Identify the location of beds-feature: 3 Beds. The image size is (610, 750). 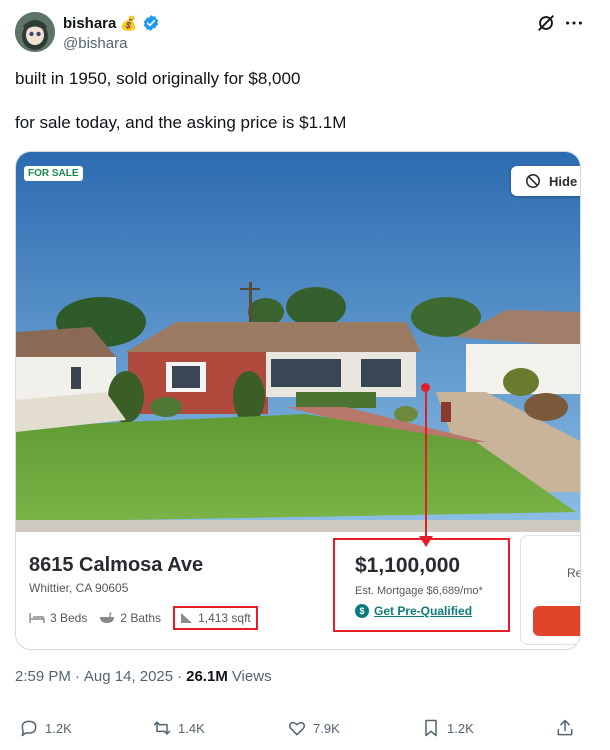
(58, 618).